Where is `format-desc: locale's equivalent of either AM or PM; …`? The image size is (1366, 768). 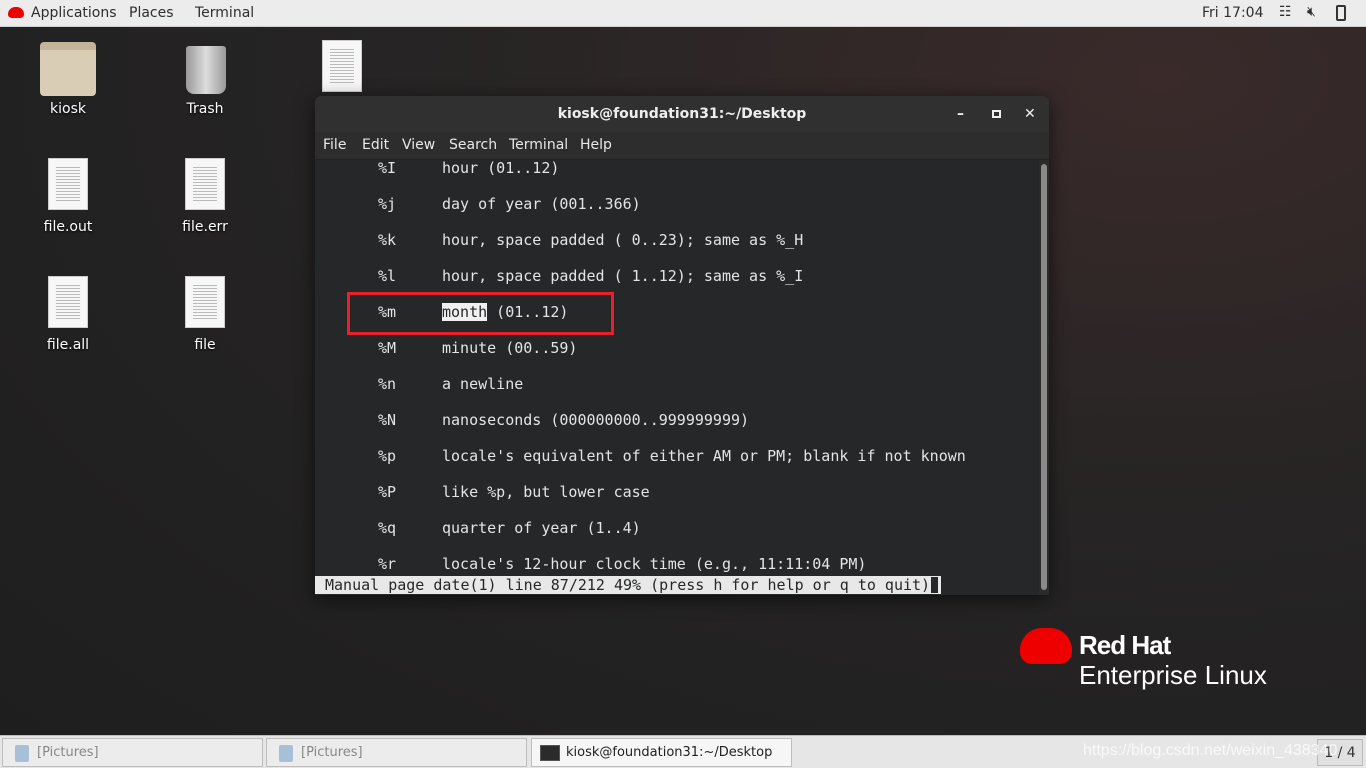 format-desc: locale's equivalent of either AM or PM; … is located at coordinates (704, 456).